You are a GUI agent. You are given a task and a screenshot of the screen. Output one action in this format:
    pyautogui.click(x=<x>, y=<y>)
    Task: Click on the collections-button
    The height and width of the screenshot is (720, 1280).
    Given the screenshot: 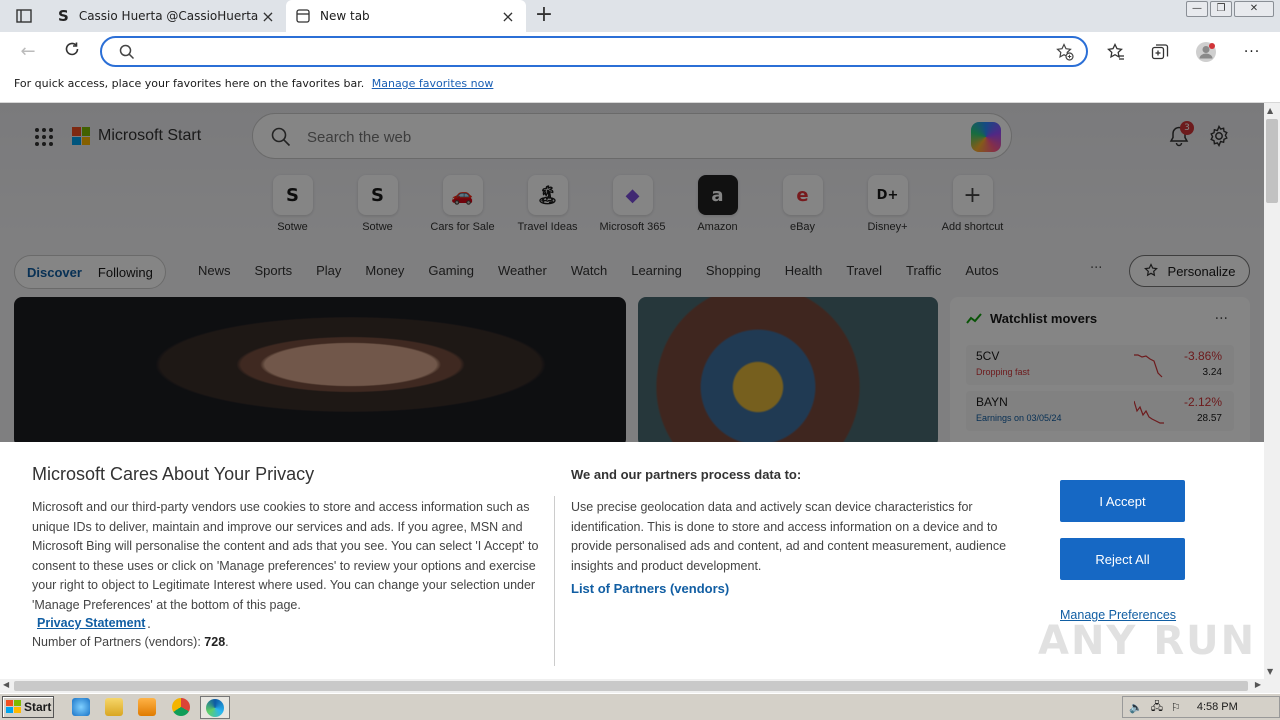 What is the action you would take?
    pyautogui.click(x=1160, y=52)
    